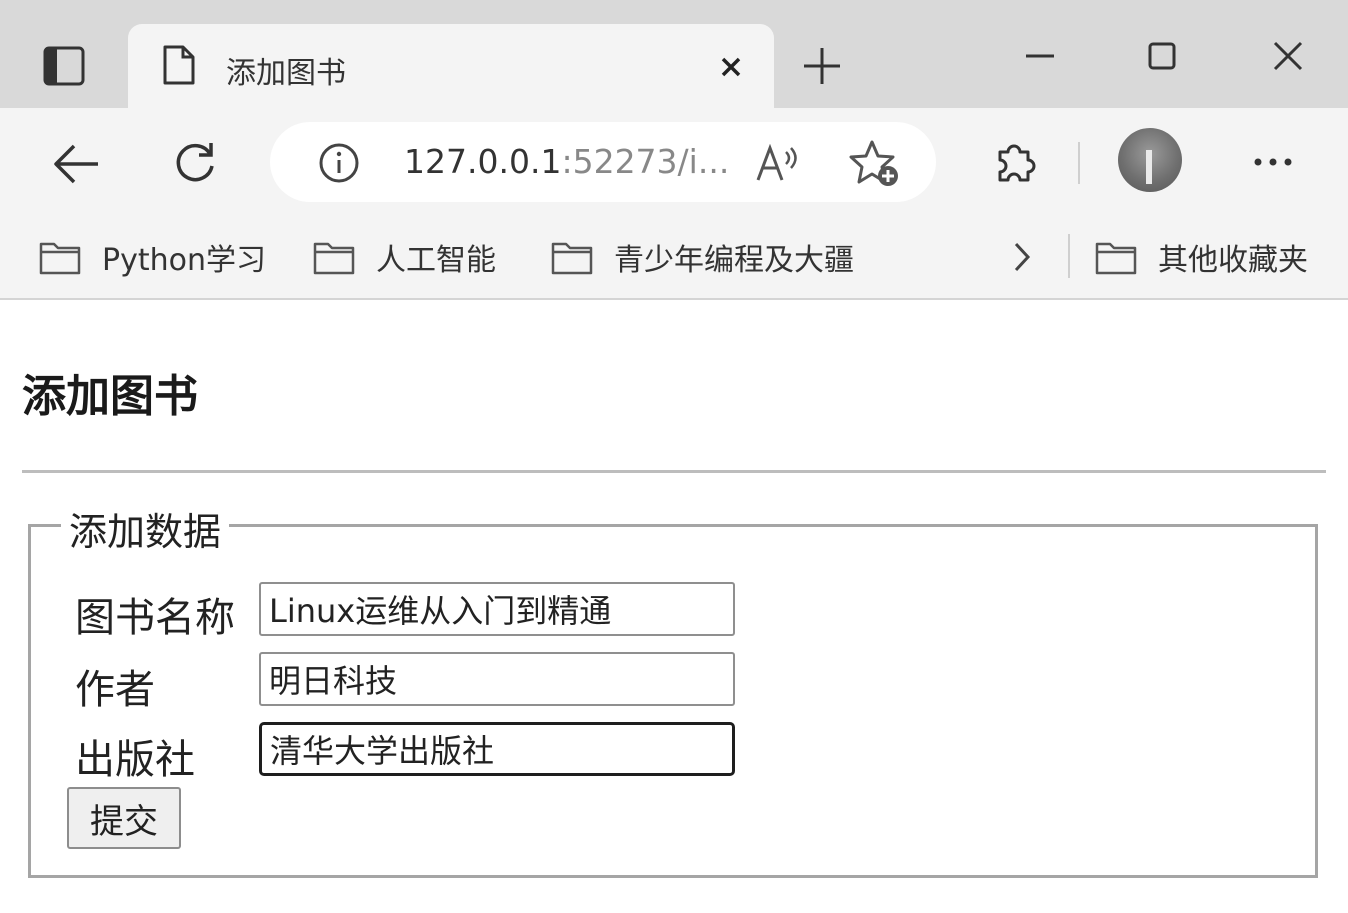 This screenshot has height=913, width=1348. I want to click on tab-active: 添加图书, so click(451, 66).